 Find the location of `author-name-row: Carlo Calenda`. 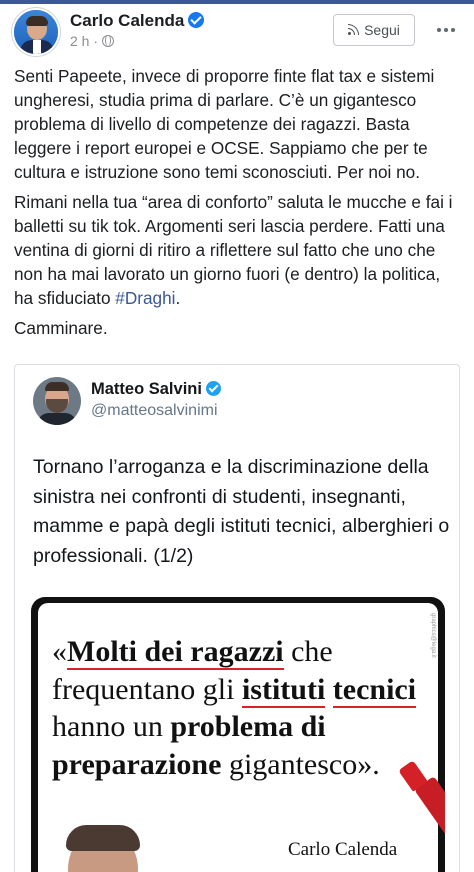

author-name-row: Carlo Calenda is located at coordinates (137, 21).